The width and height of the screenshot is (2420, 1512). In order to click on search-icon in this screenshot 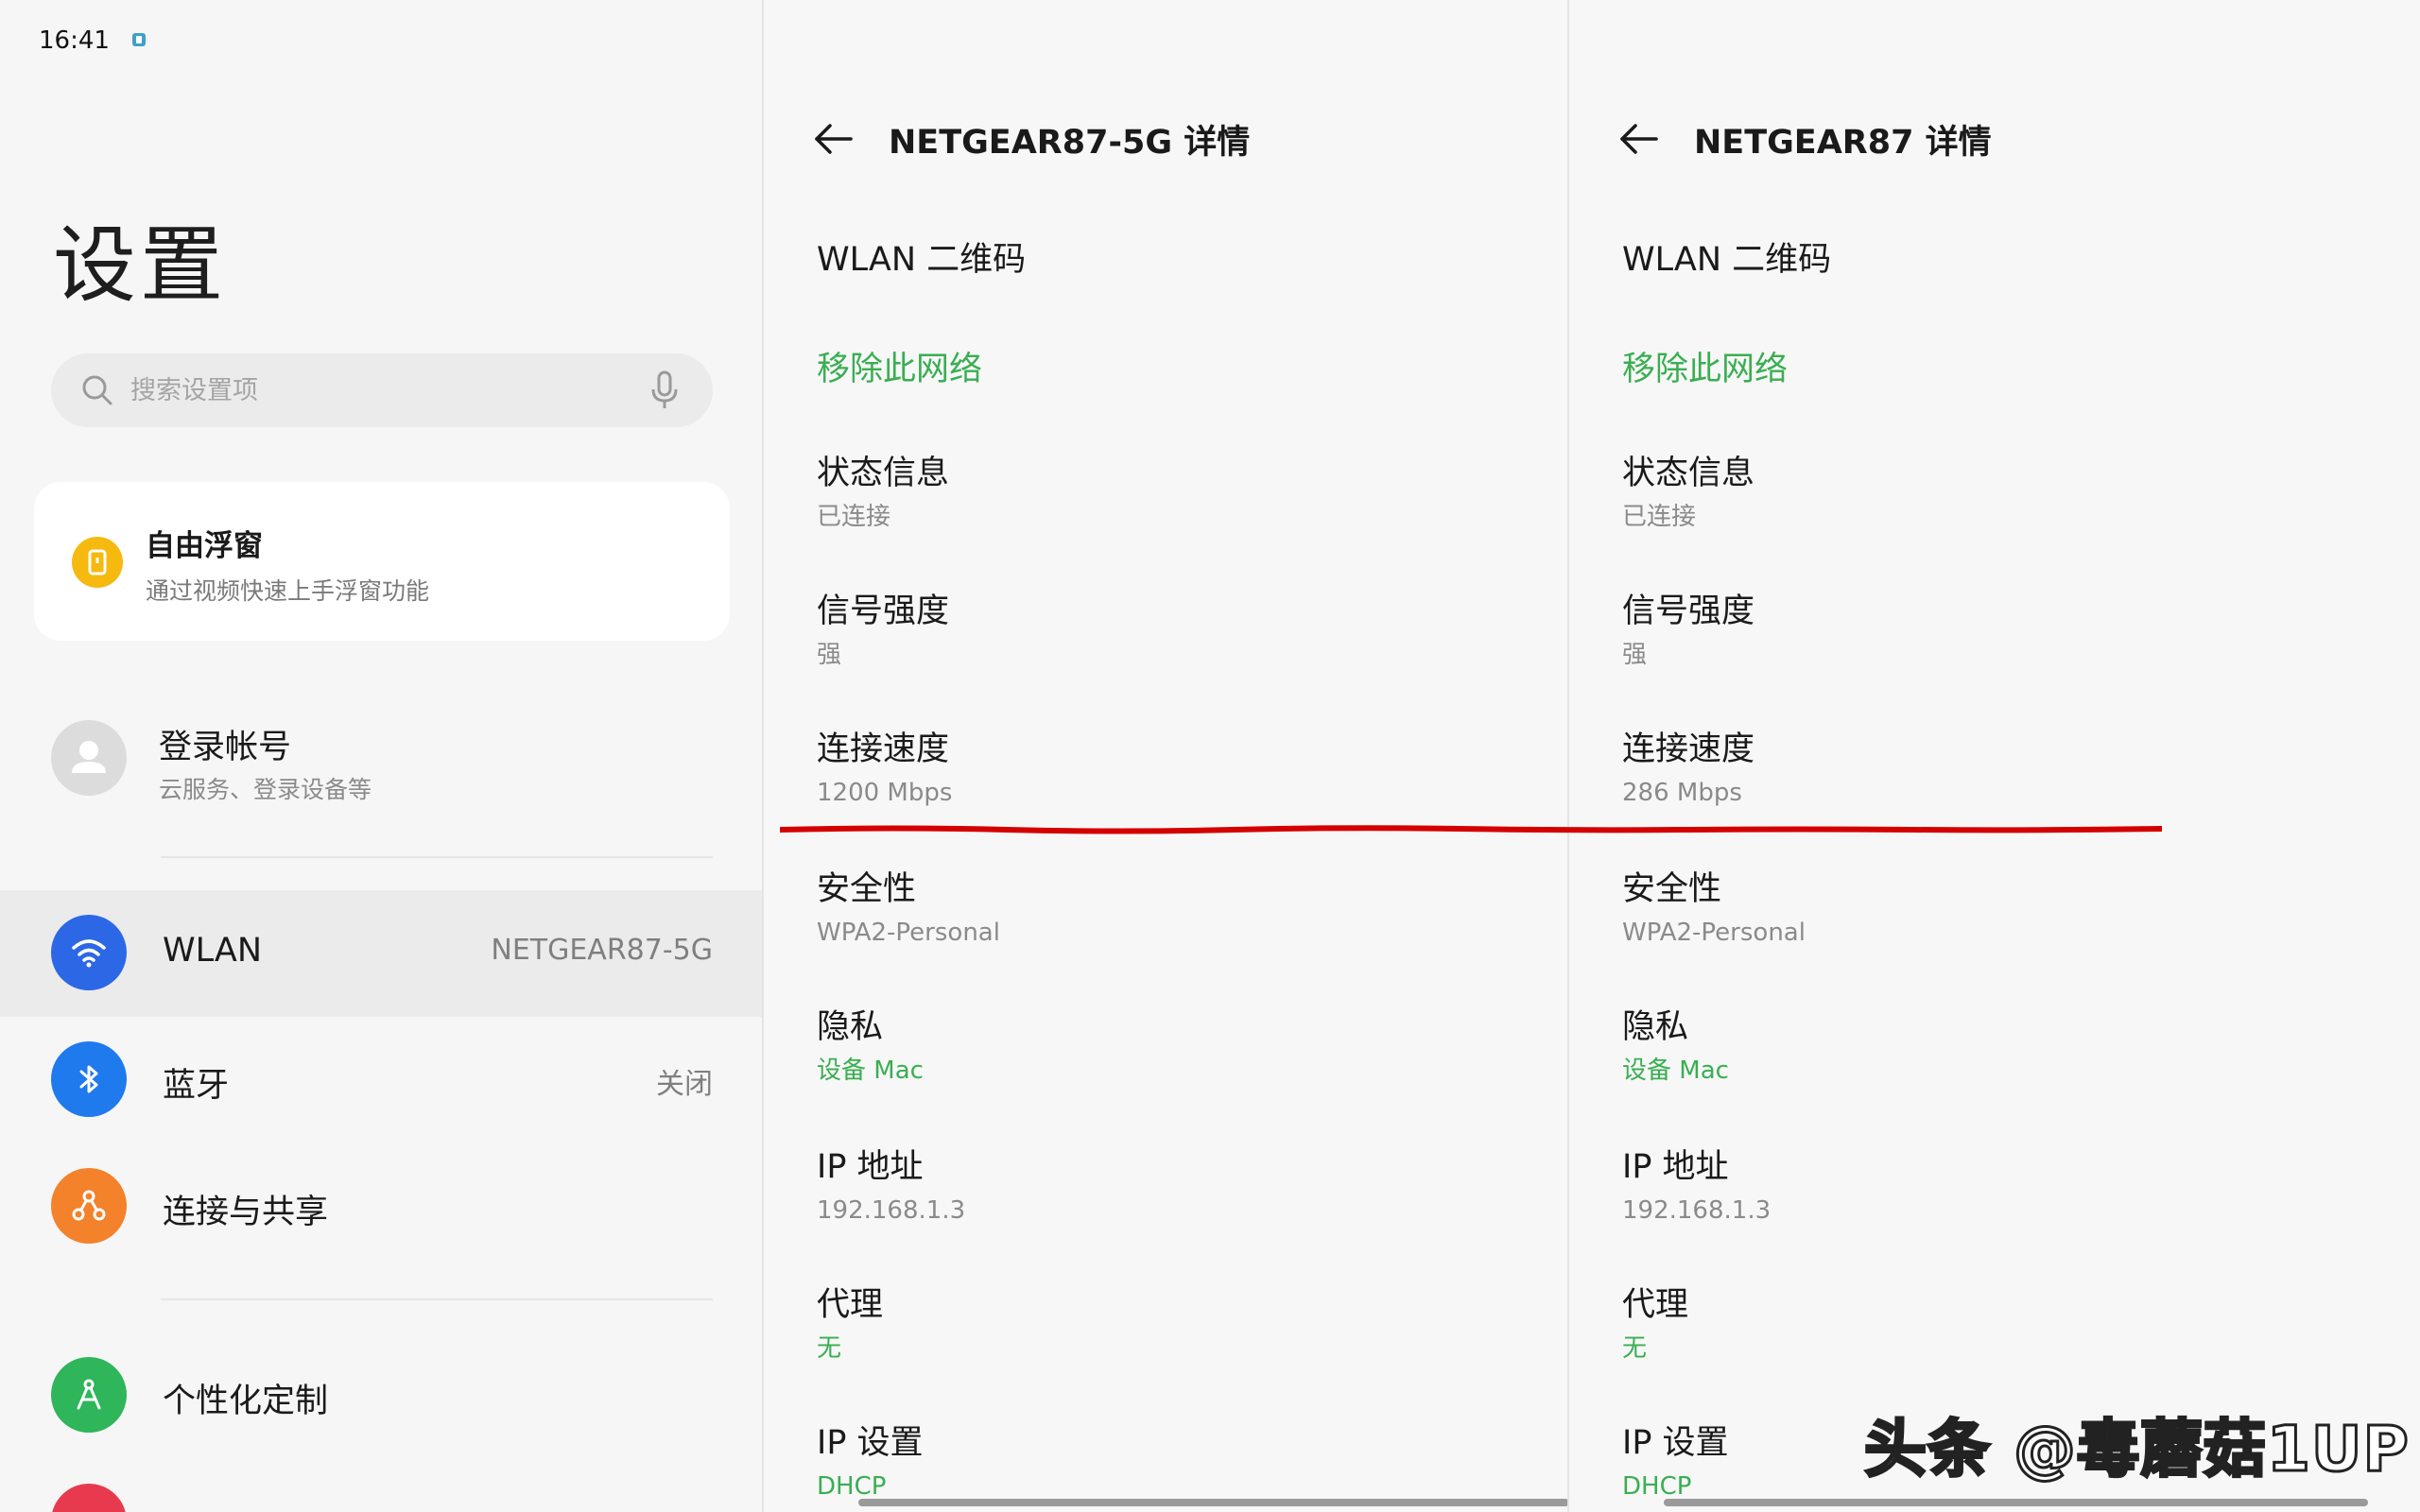, I will do `click(97, 390)`.